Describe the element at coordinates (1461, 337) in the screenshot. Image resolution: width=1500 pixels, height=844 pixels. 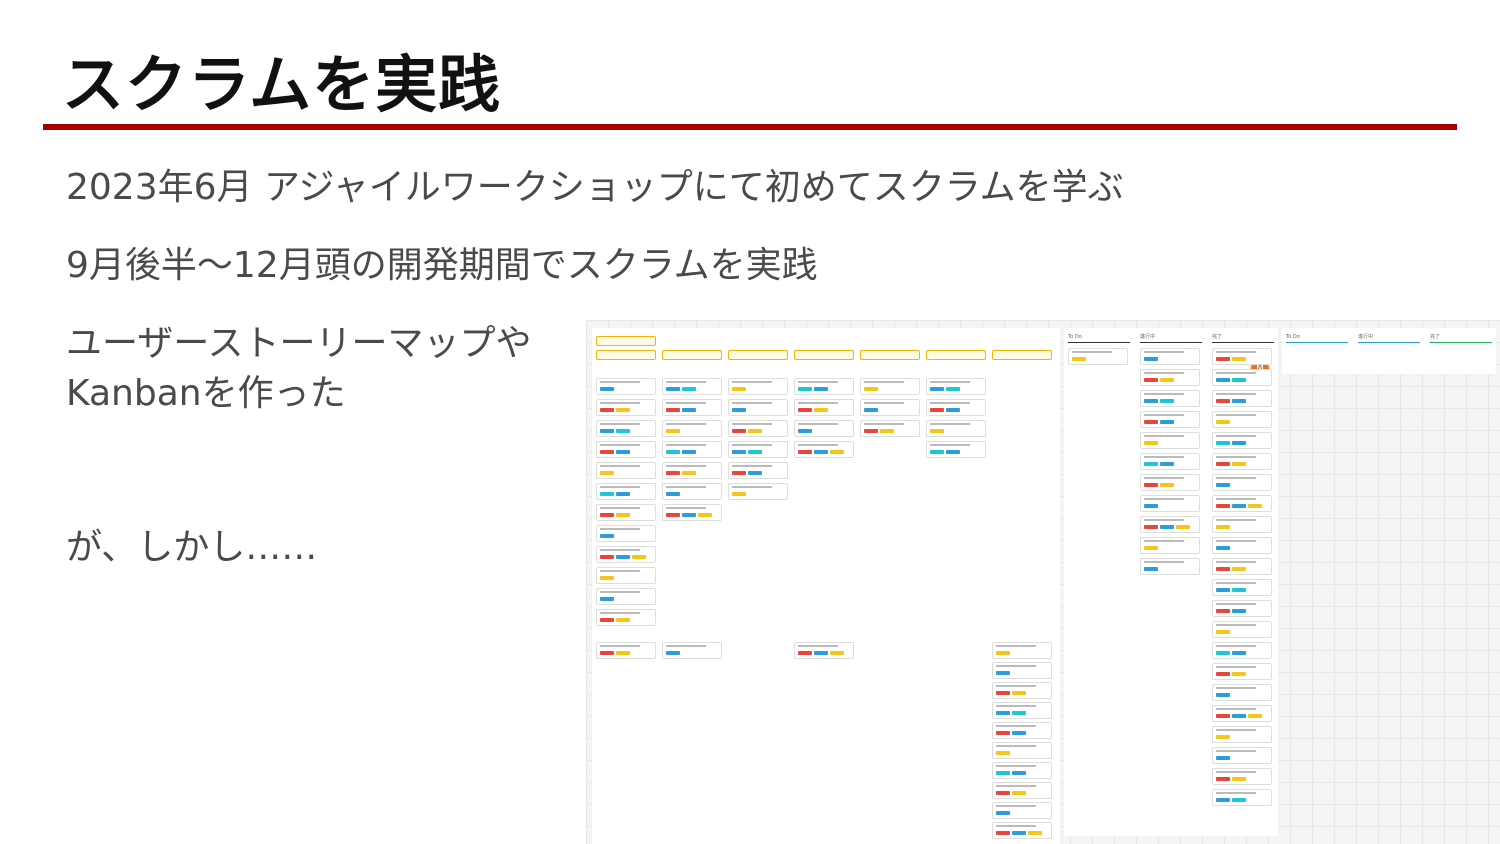
I see `kanban2-column-header: 完了` at that location.